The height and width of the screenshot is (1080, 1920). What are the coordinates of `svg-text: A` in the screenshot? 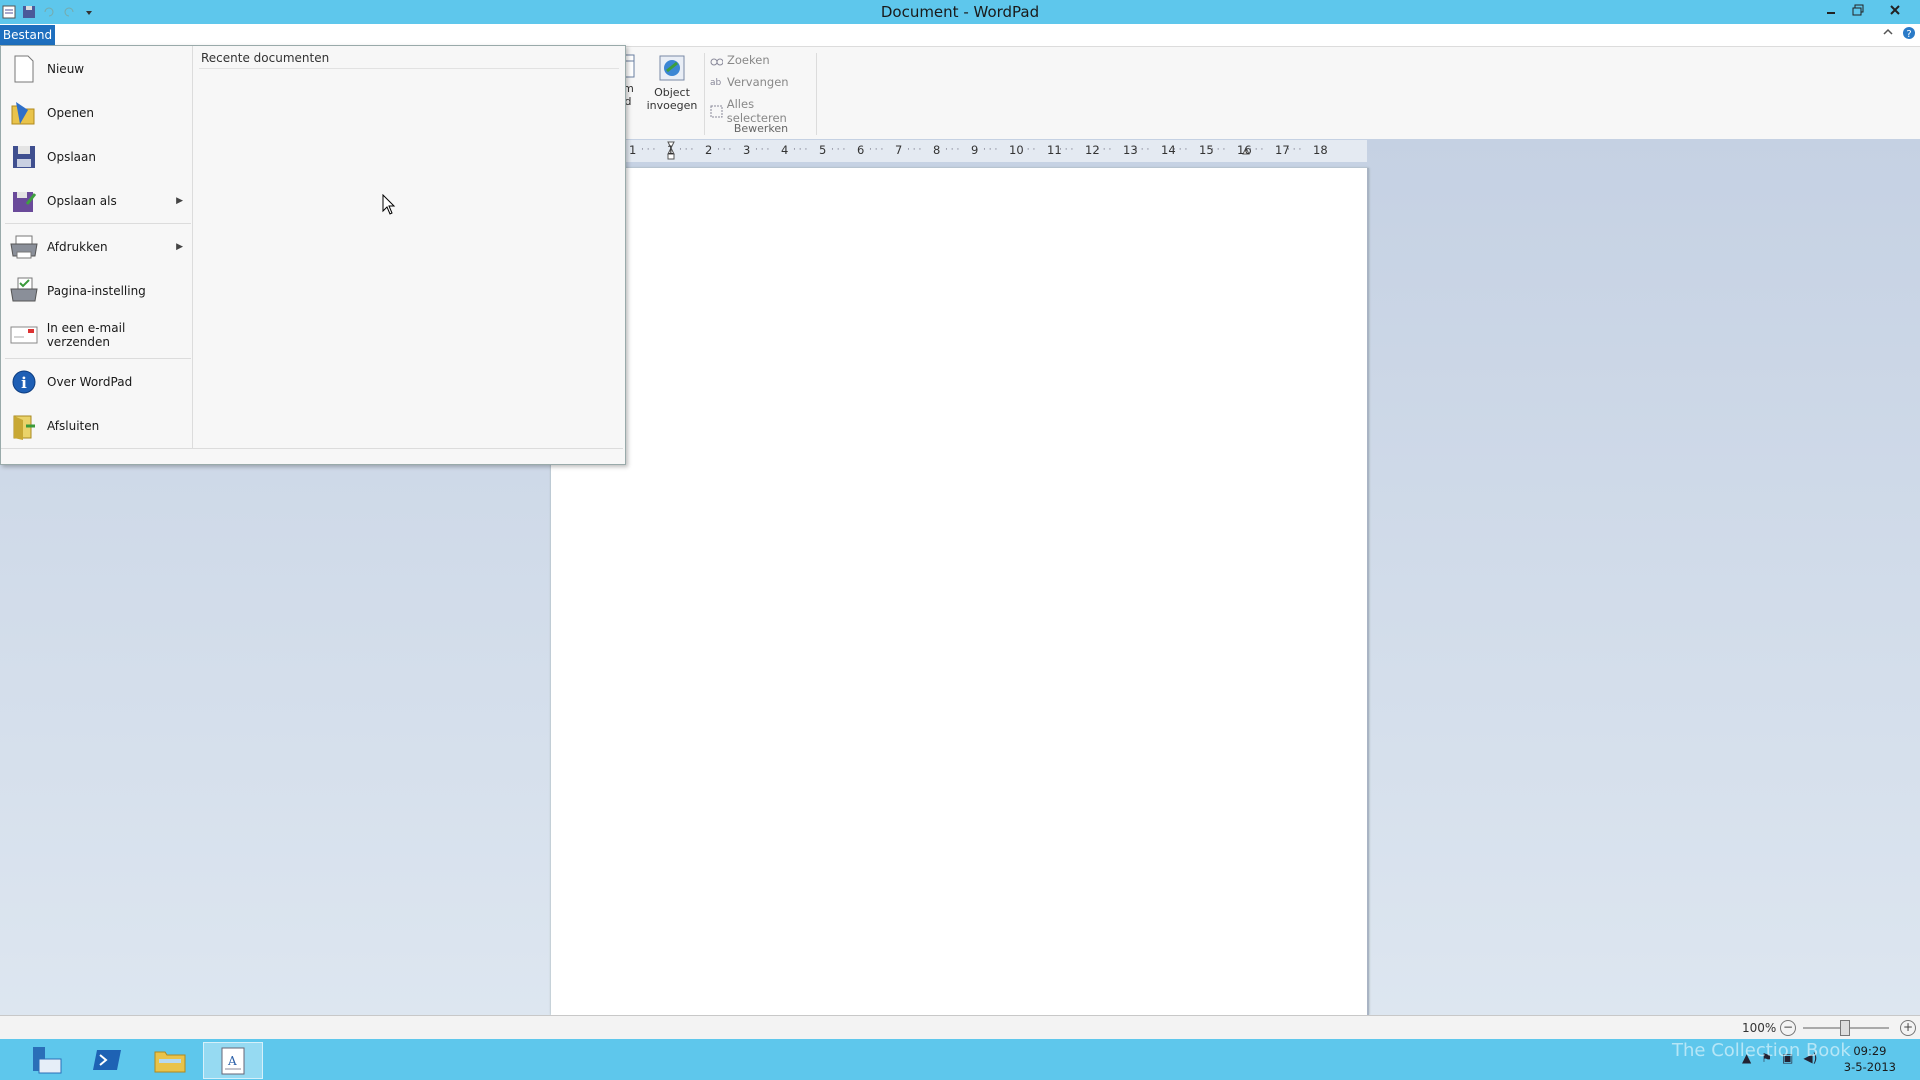 It's located at (232, 1061).